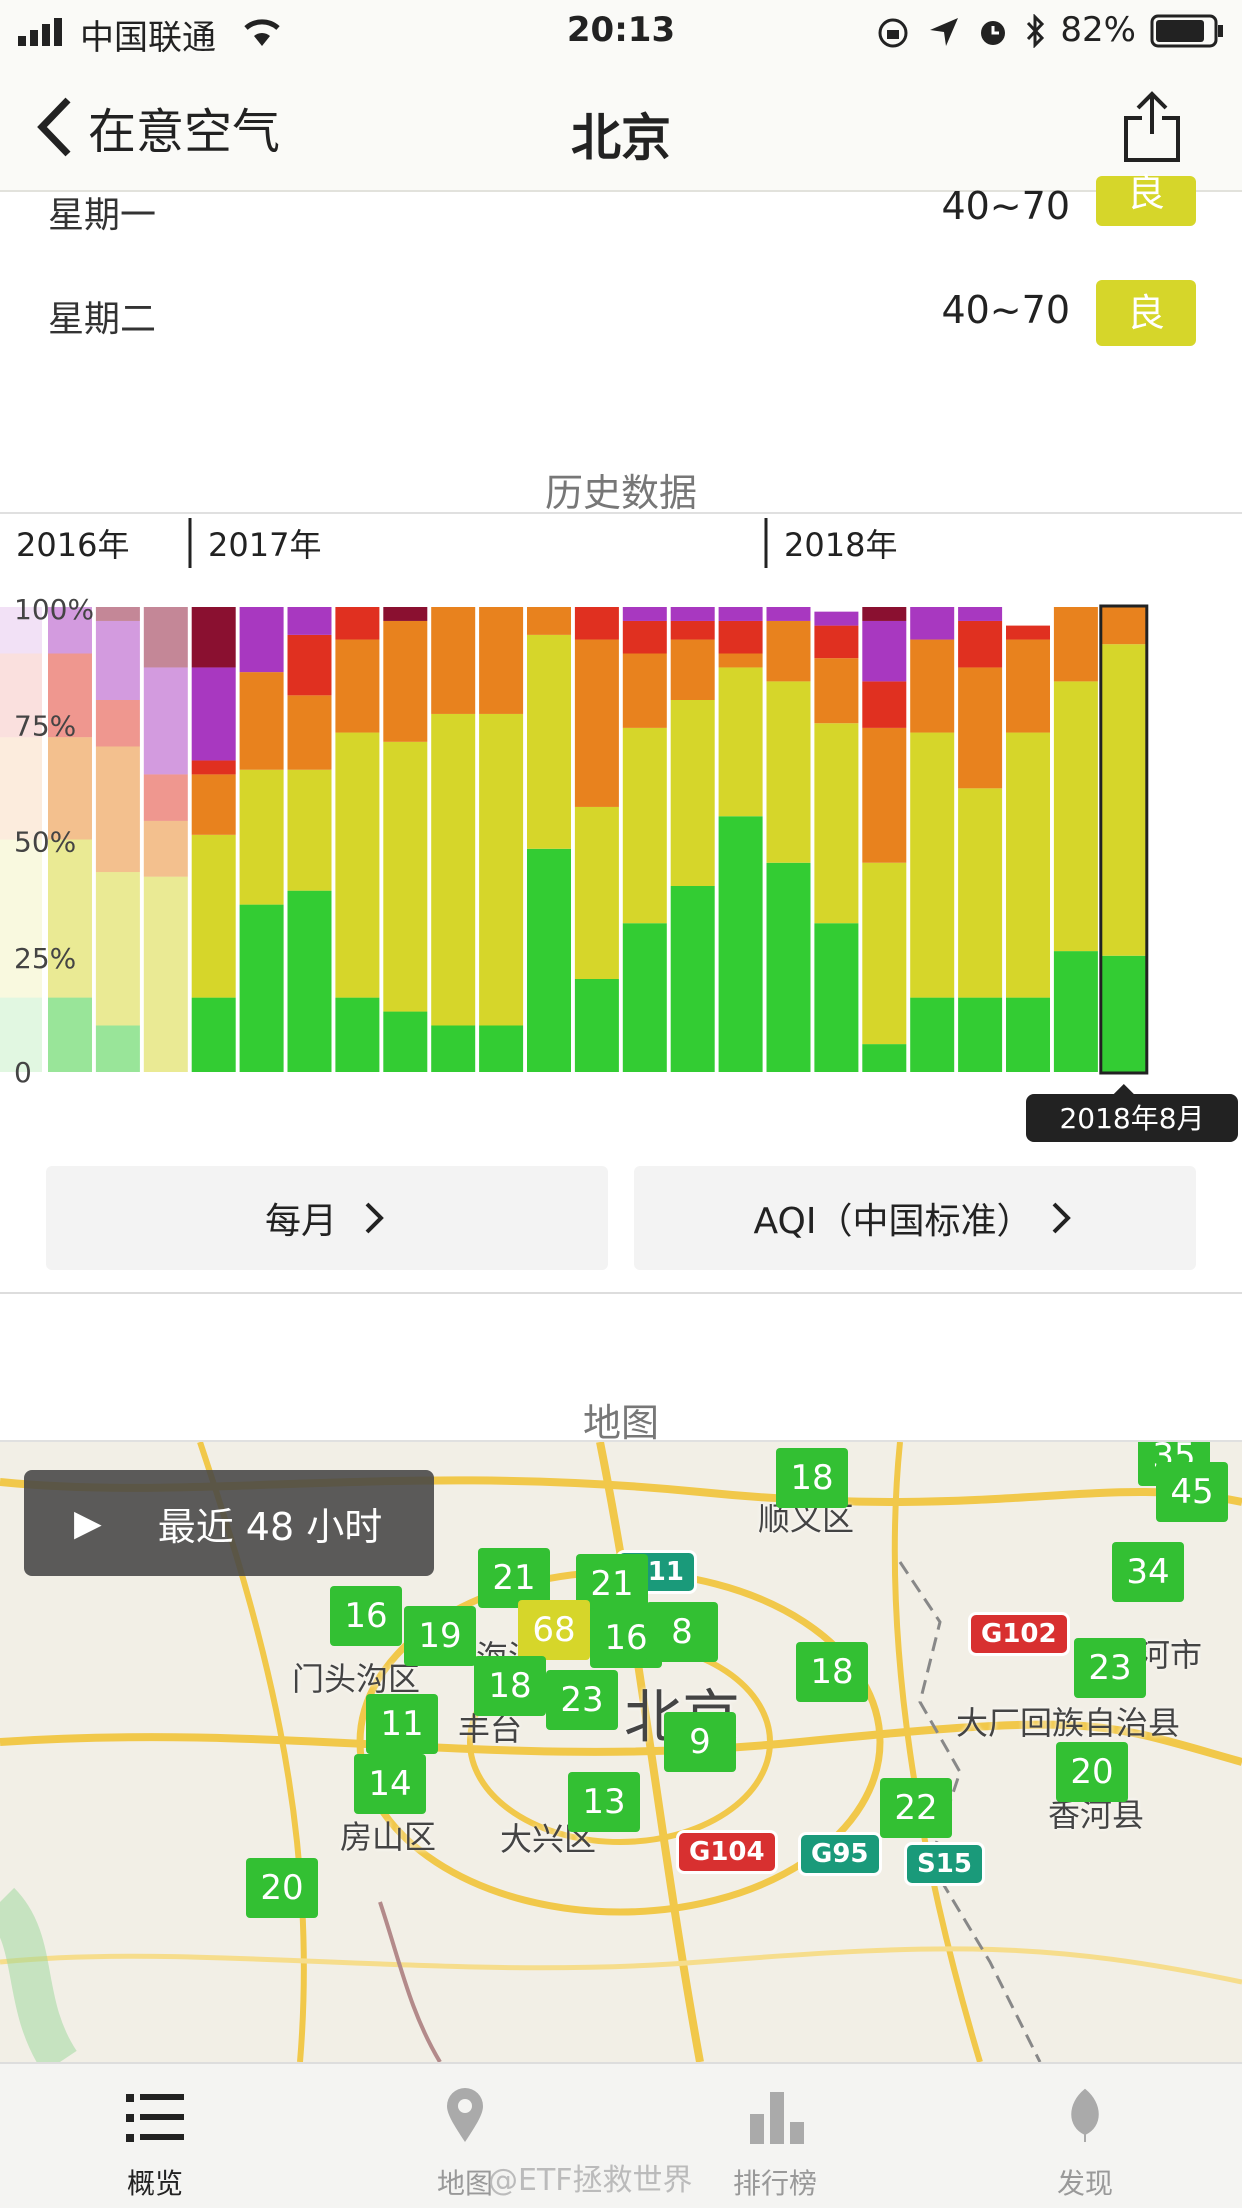 Image resolution: width=1242 pixels, height=2210 pixels. I want to click on status-bar: 中国联通 20:13 82%, so click(621, 31).